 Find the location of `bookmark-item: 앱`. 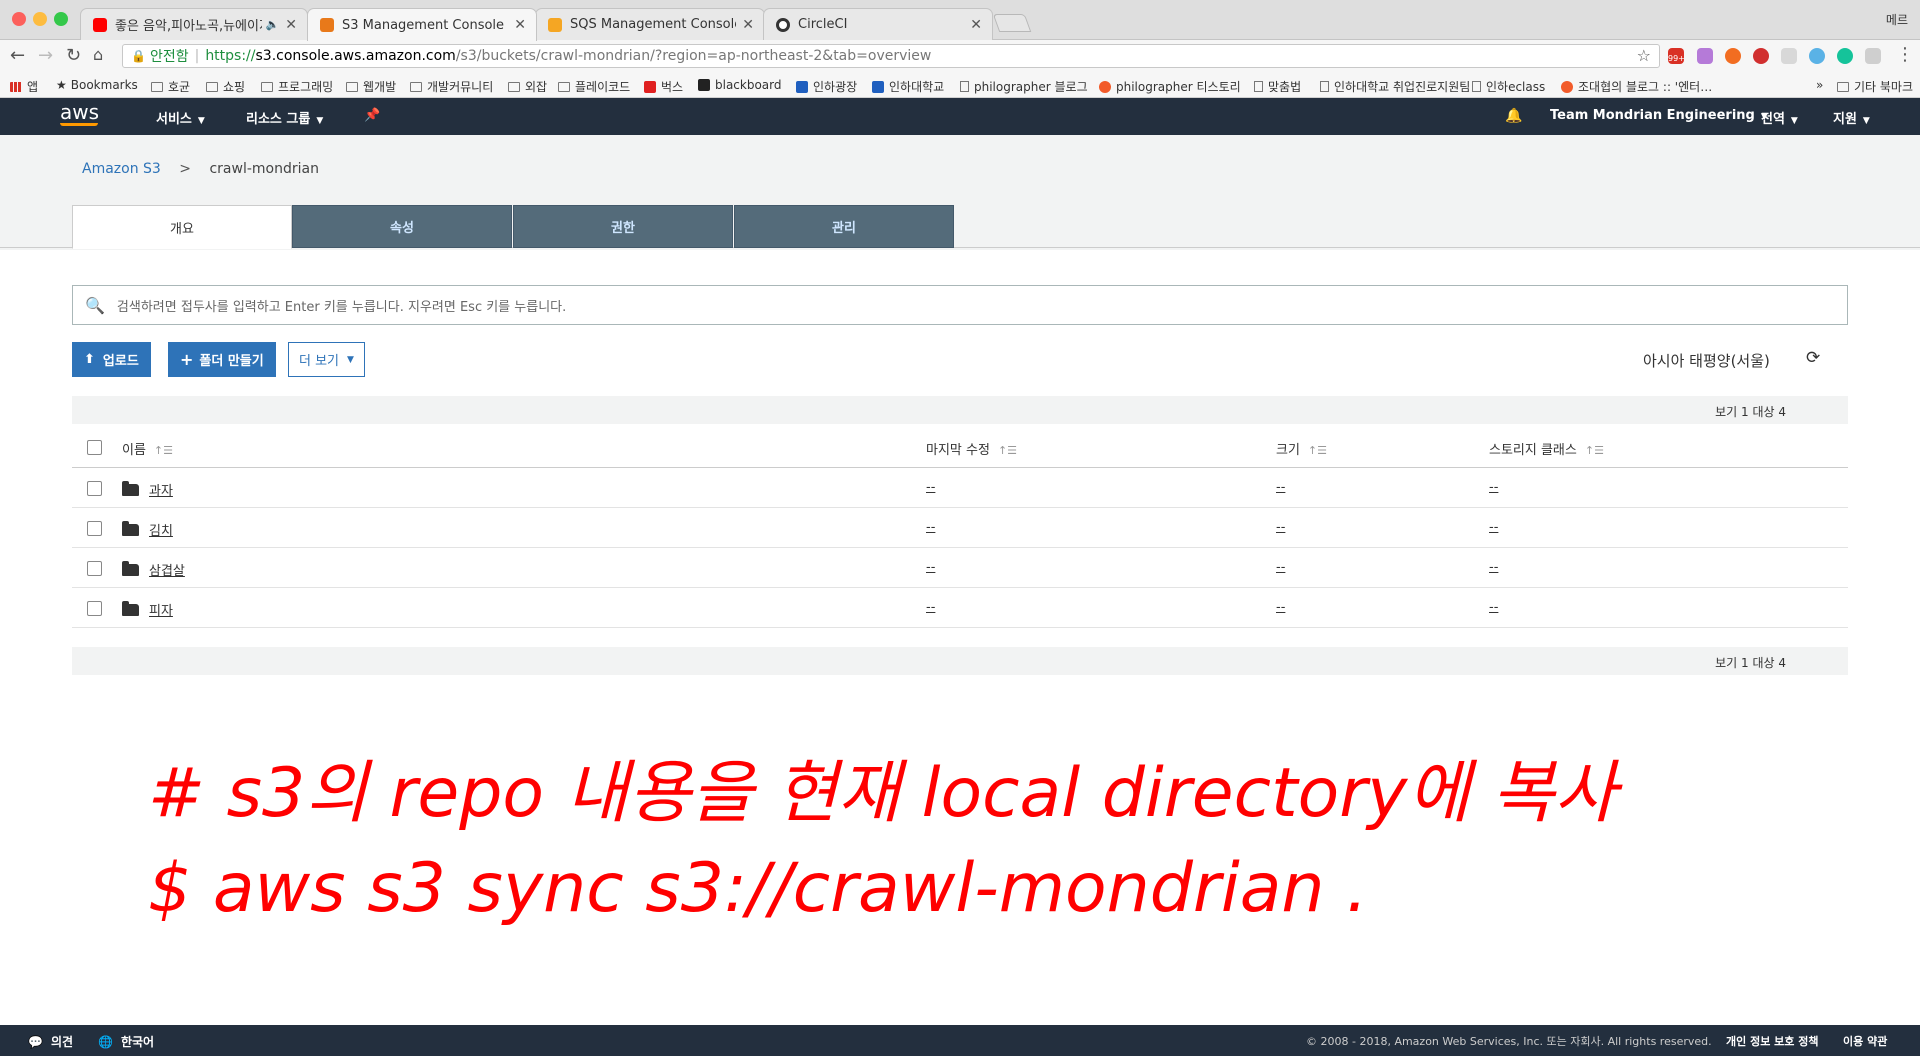

bookmark-item: 앱 is located at coordinates (24, 86).